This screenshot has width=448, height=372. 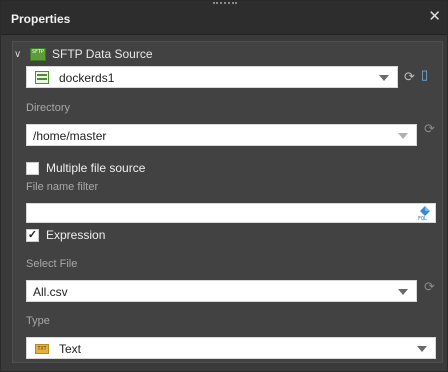 I want to click on datasource-value: dockerds1, so click(x=87, y=78).